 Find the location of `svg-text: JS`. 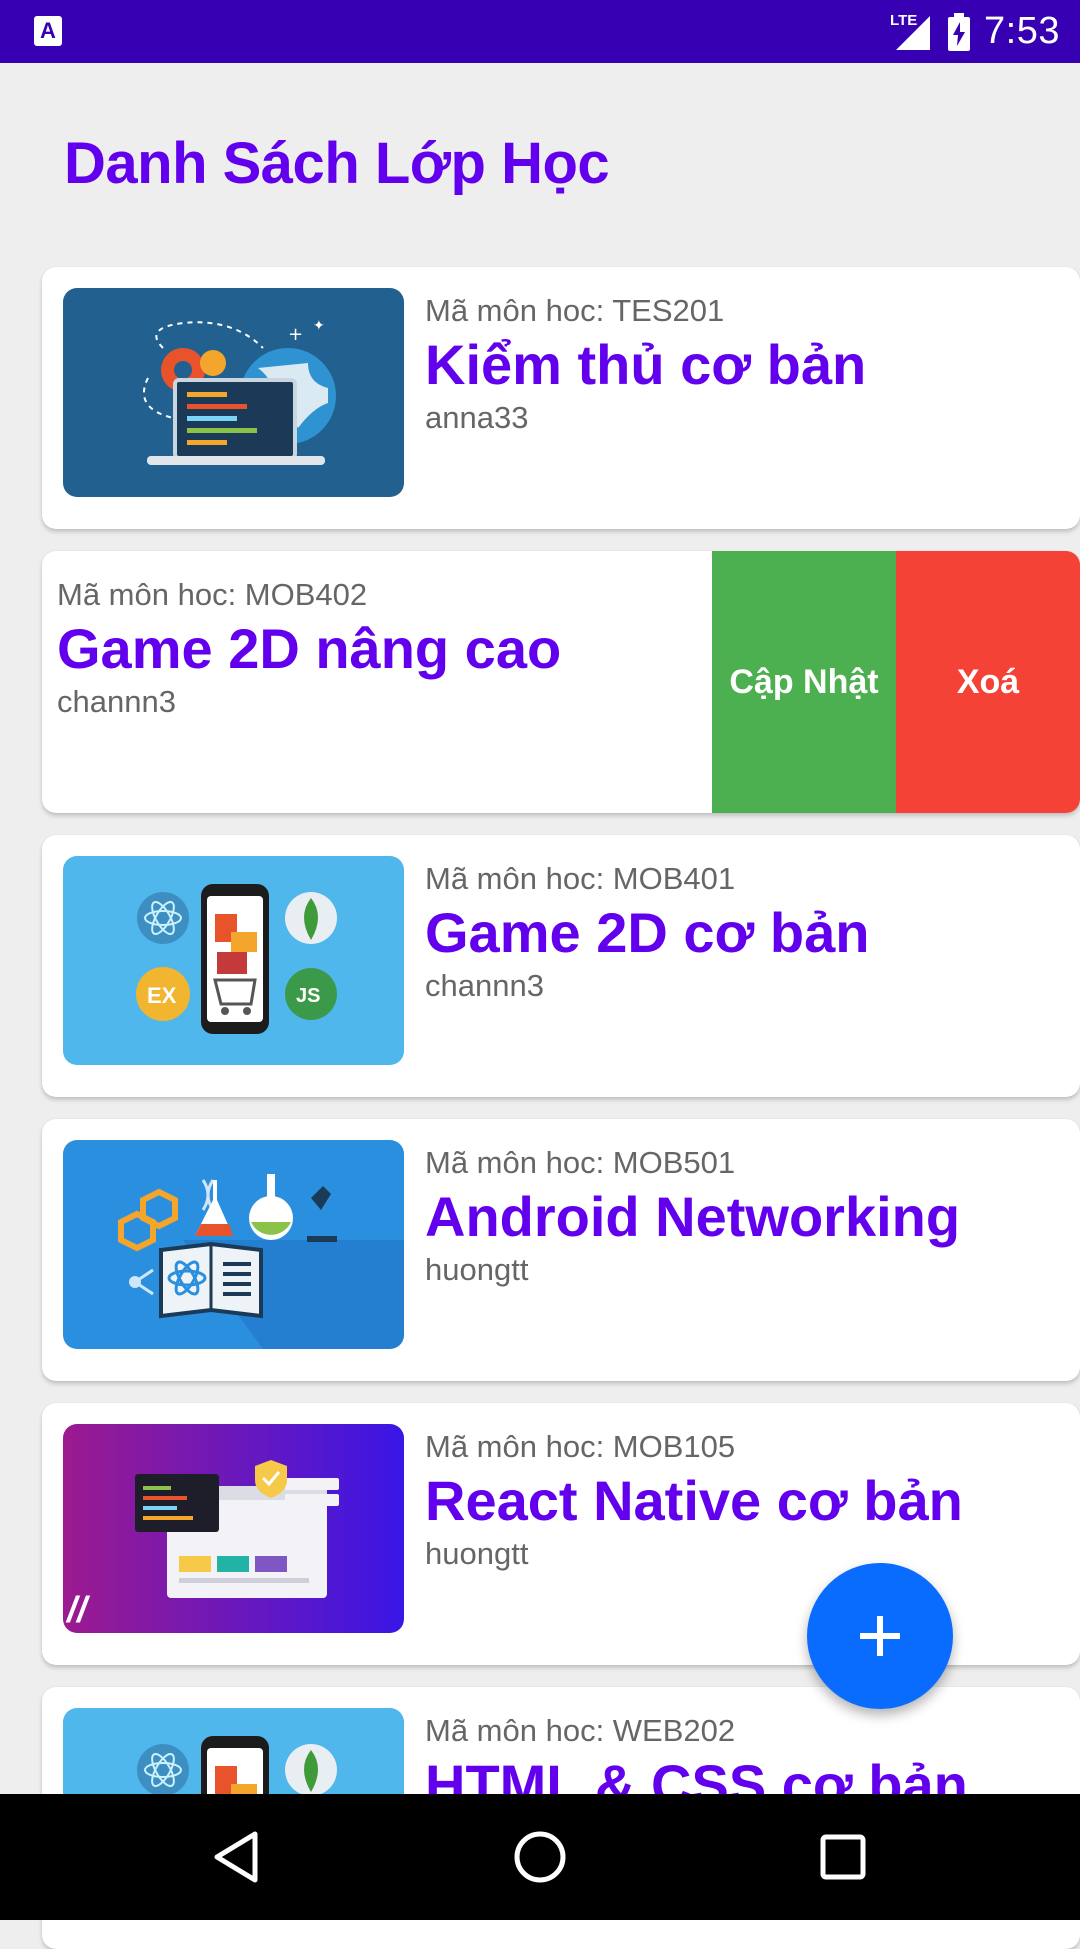

svg-text: JS is located at coordinates (308, 996).